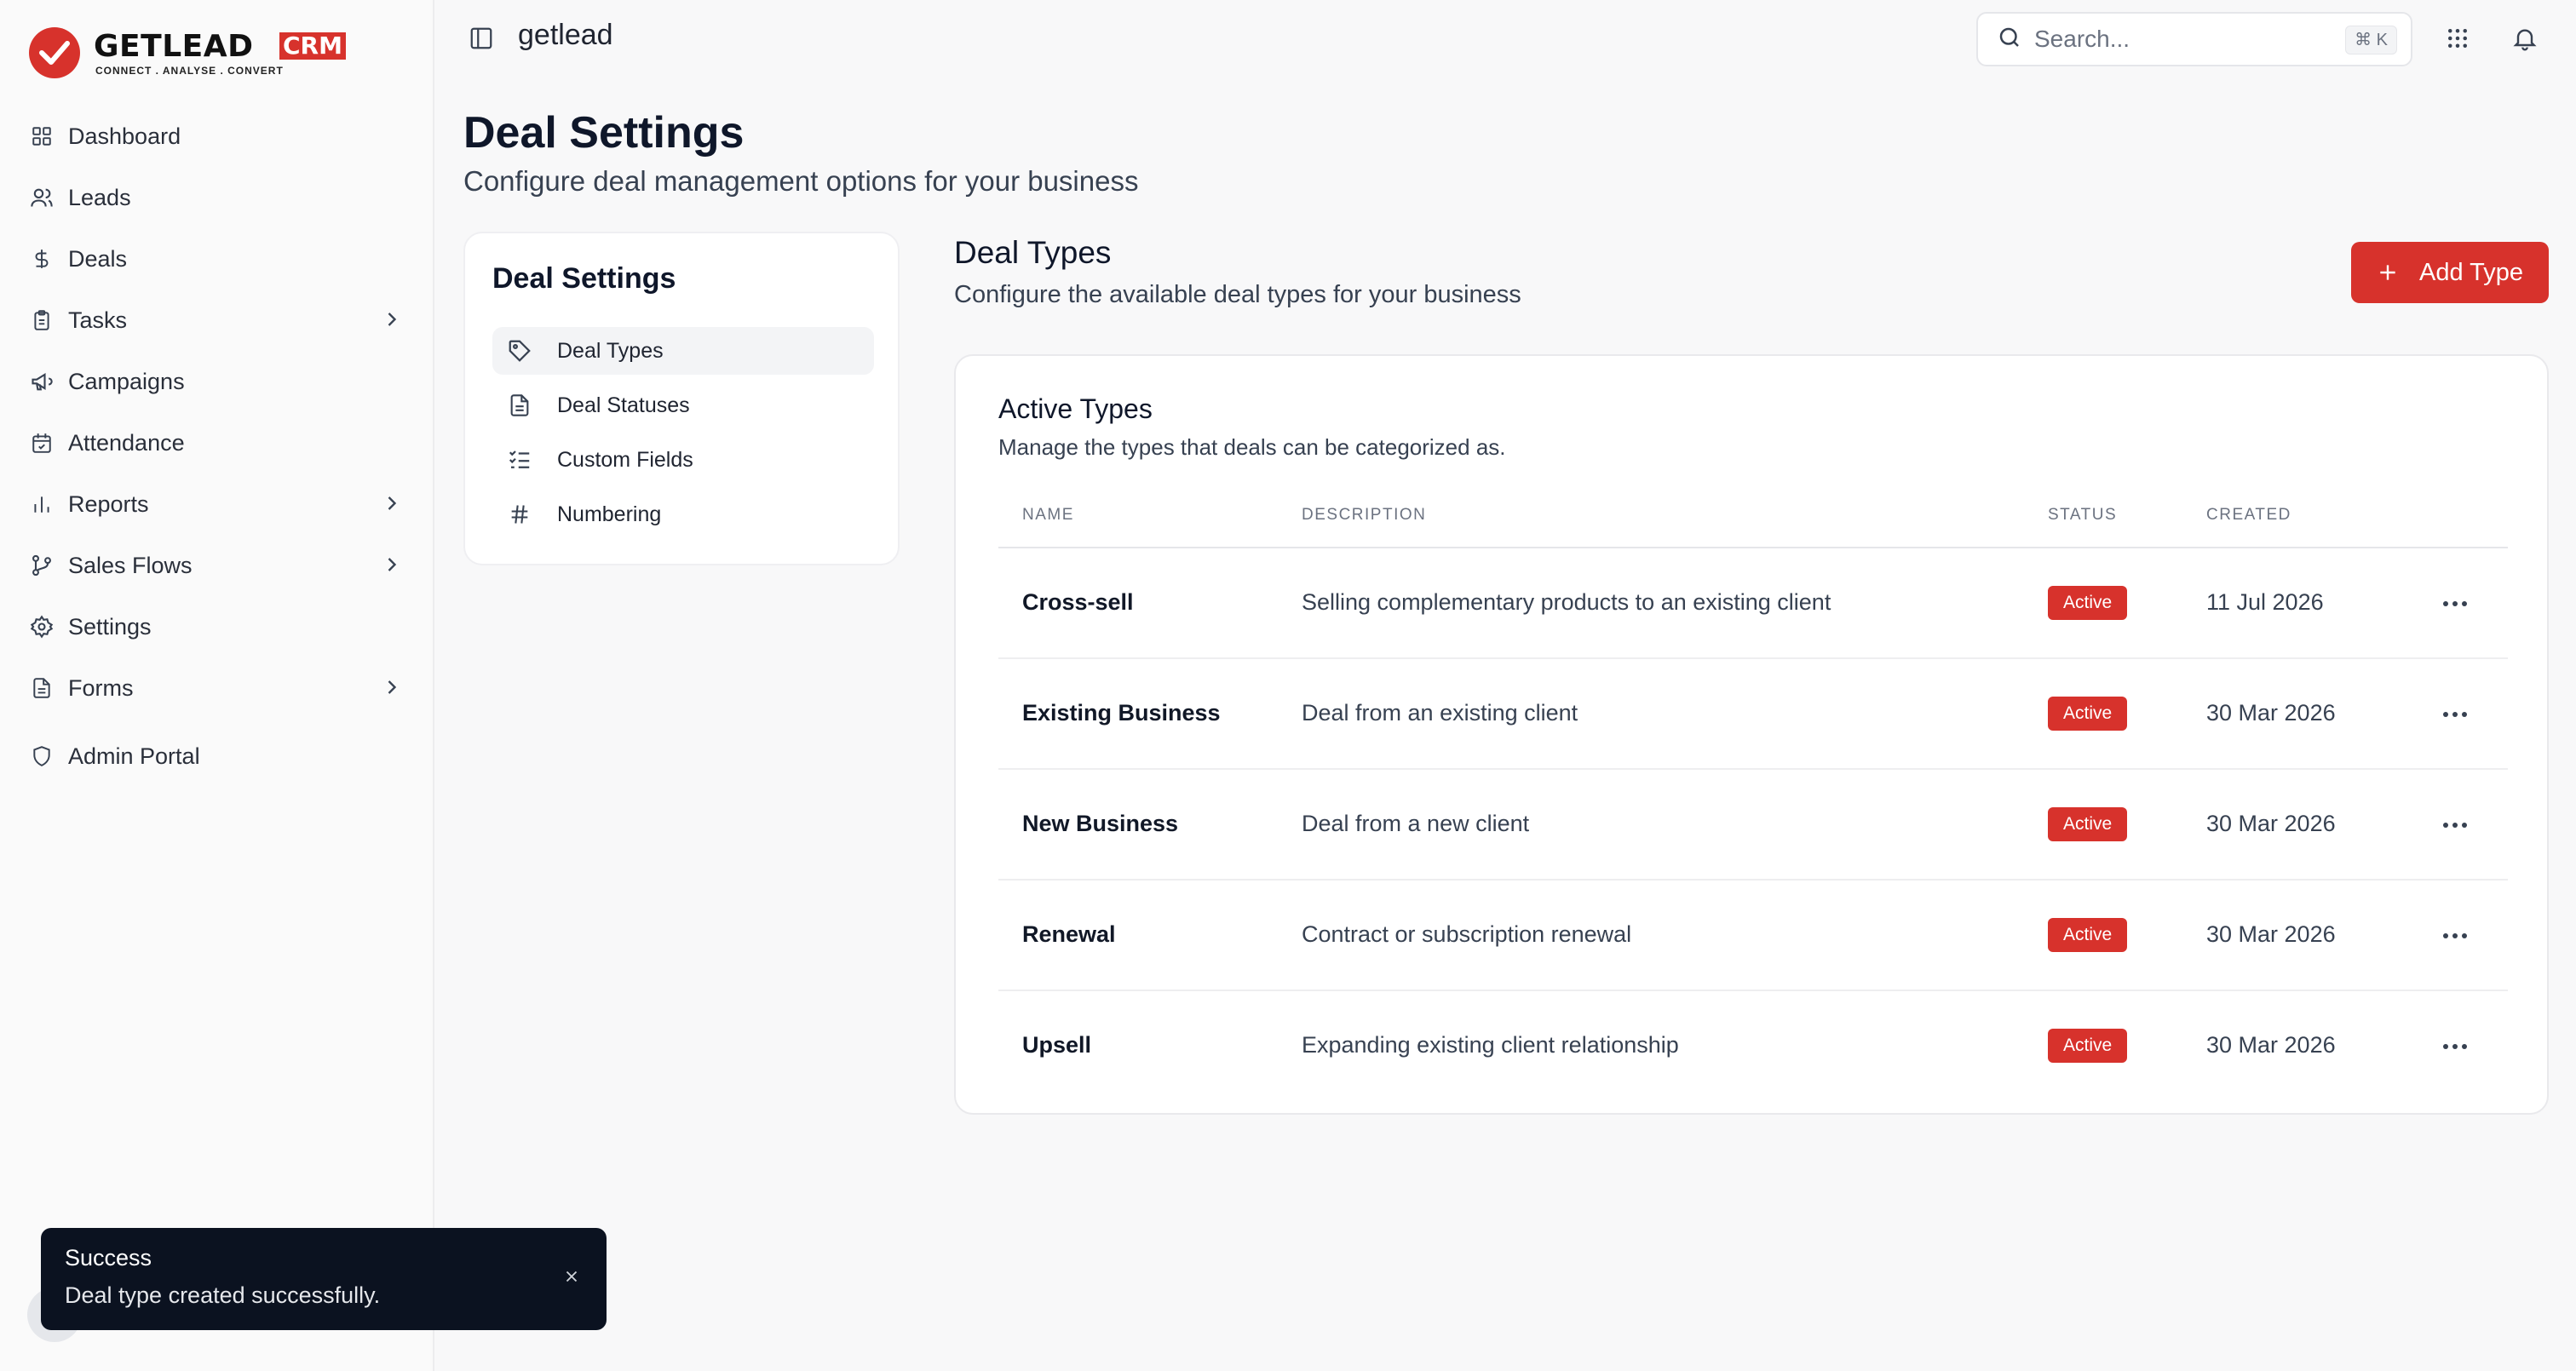  What do you see at coordinates (217, 443) in the screenshot?
I see `sidebar-item-attendance: Attendance` at bounding box center [217, 443].